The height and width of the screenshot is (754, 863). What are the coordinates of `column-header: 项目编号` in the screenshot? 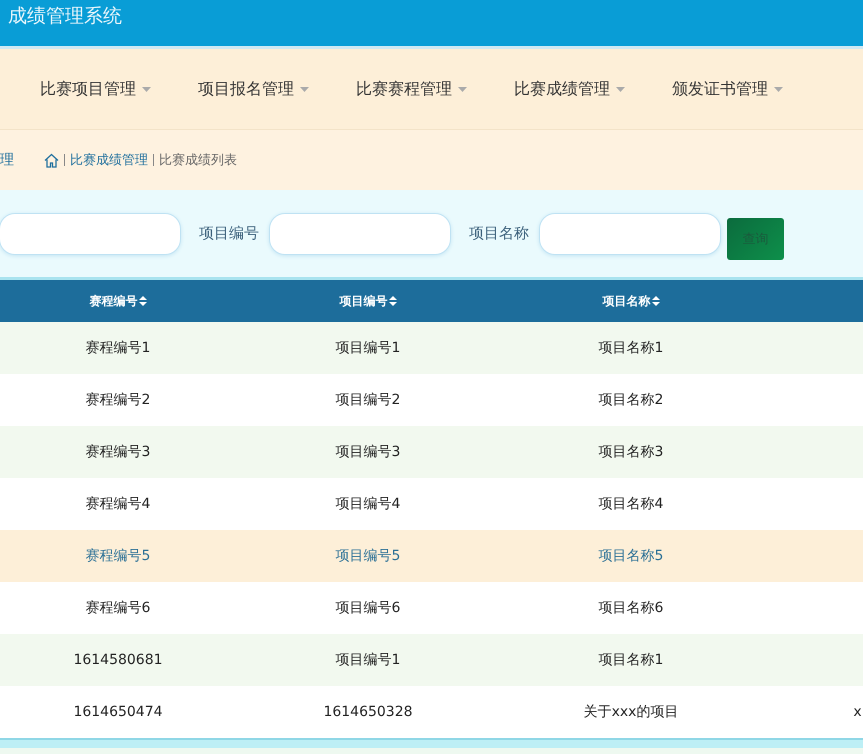 It's located at (368, 301).